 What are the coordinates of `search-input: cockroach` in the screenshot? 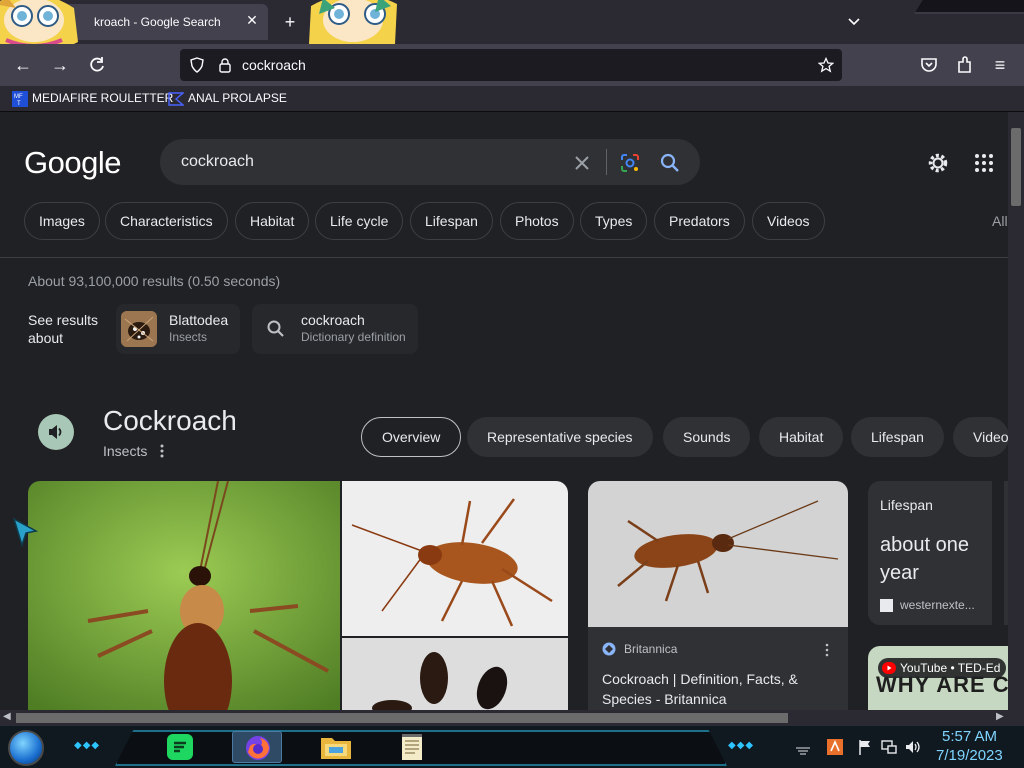 It's located at (217, 162).